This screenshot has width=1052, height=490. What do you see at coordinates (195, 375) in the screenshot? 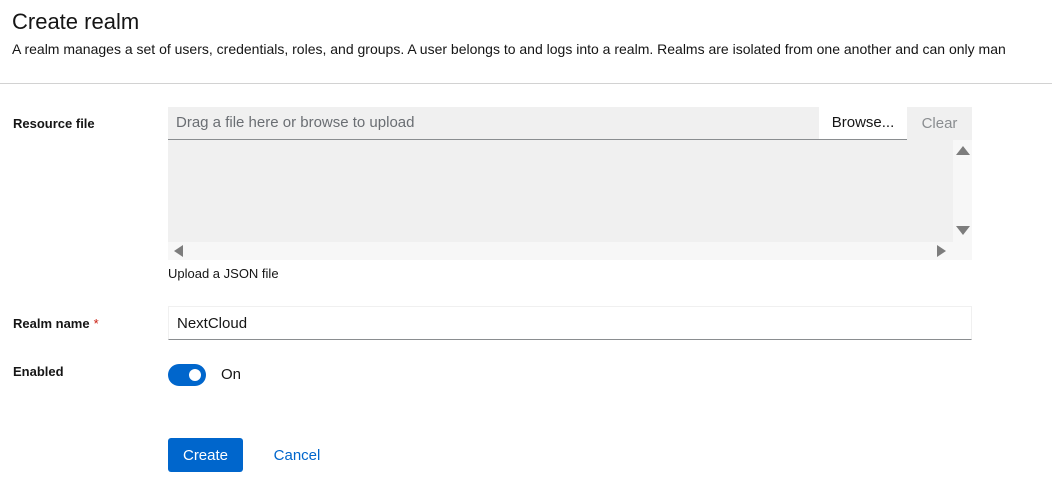
I see `toggle-knob` at bounding box center [195, 375].